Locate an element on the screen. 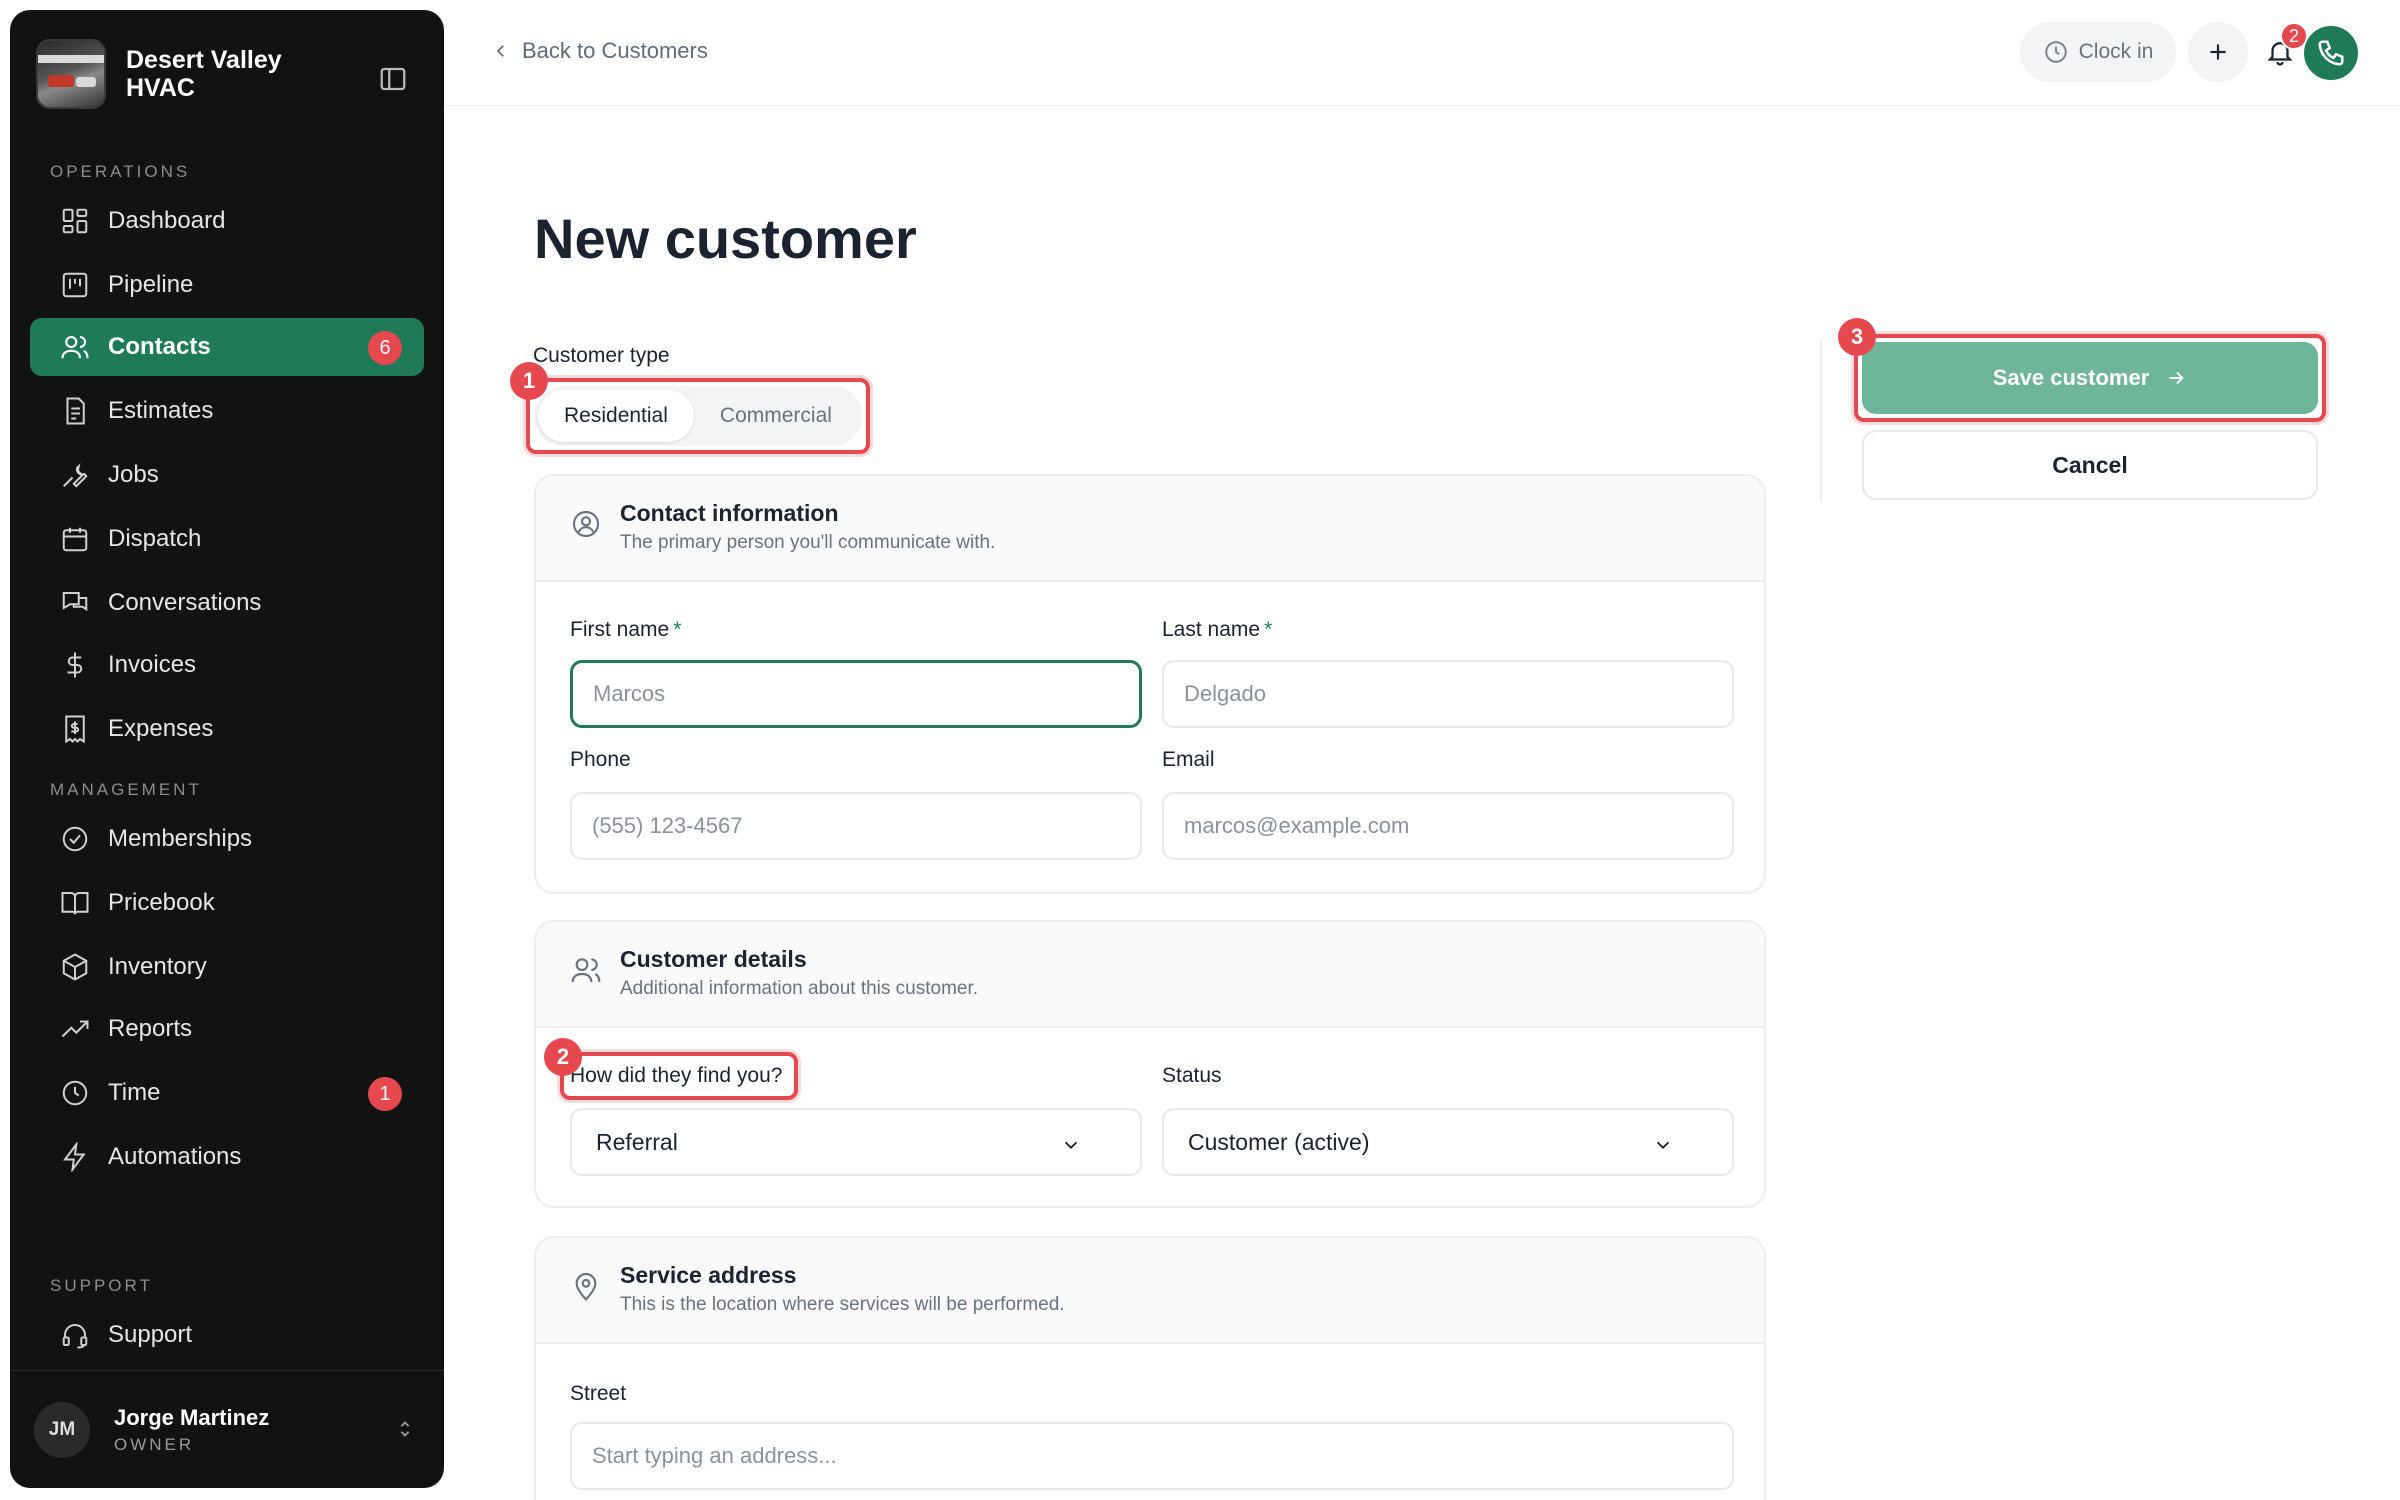  sidebar-item-label: Inventory is located at coordinates (157, 966).